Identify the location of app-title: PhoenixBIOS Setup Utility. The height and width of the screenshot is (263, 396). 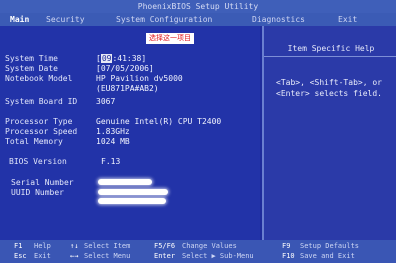
(198, 6).